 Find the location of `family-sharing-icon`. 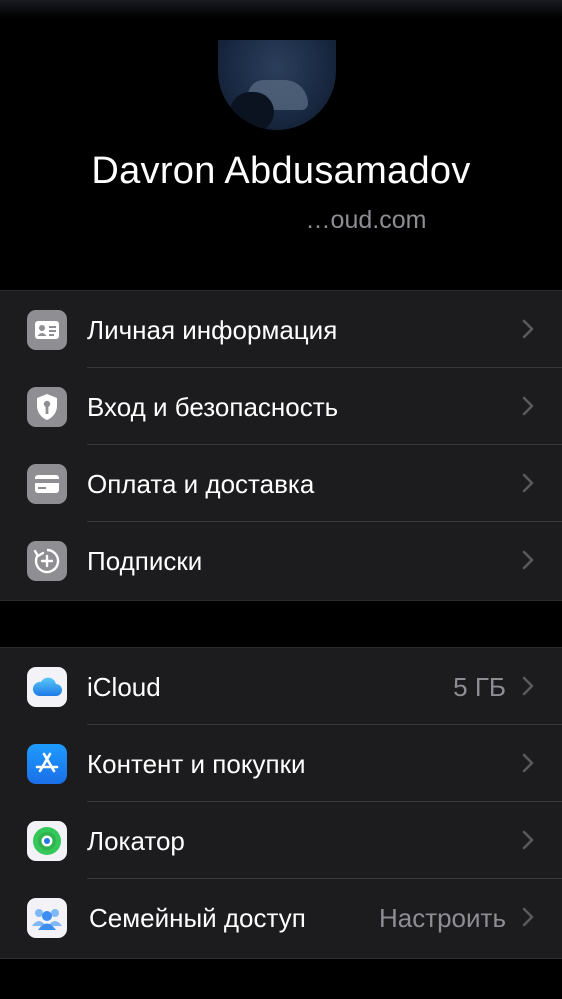

family-sharing-icon is located at coordinates (47, 918).